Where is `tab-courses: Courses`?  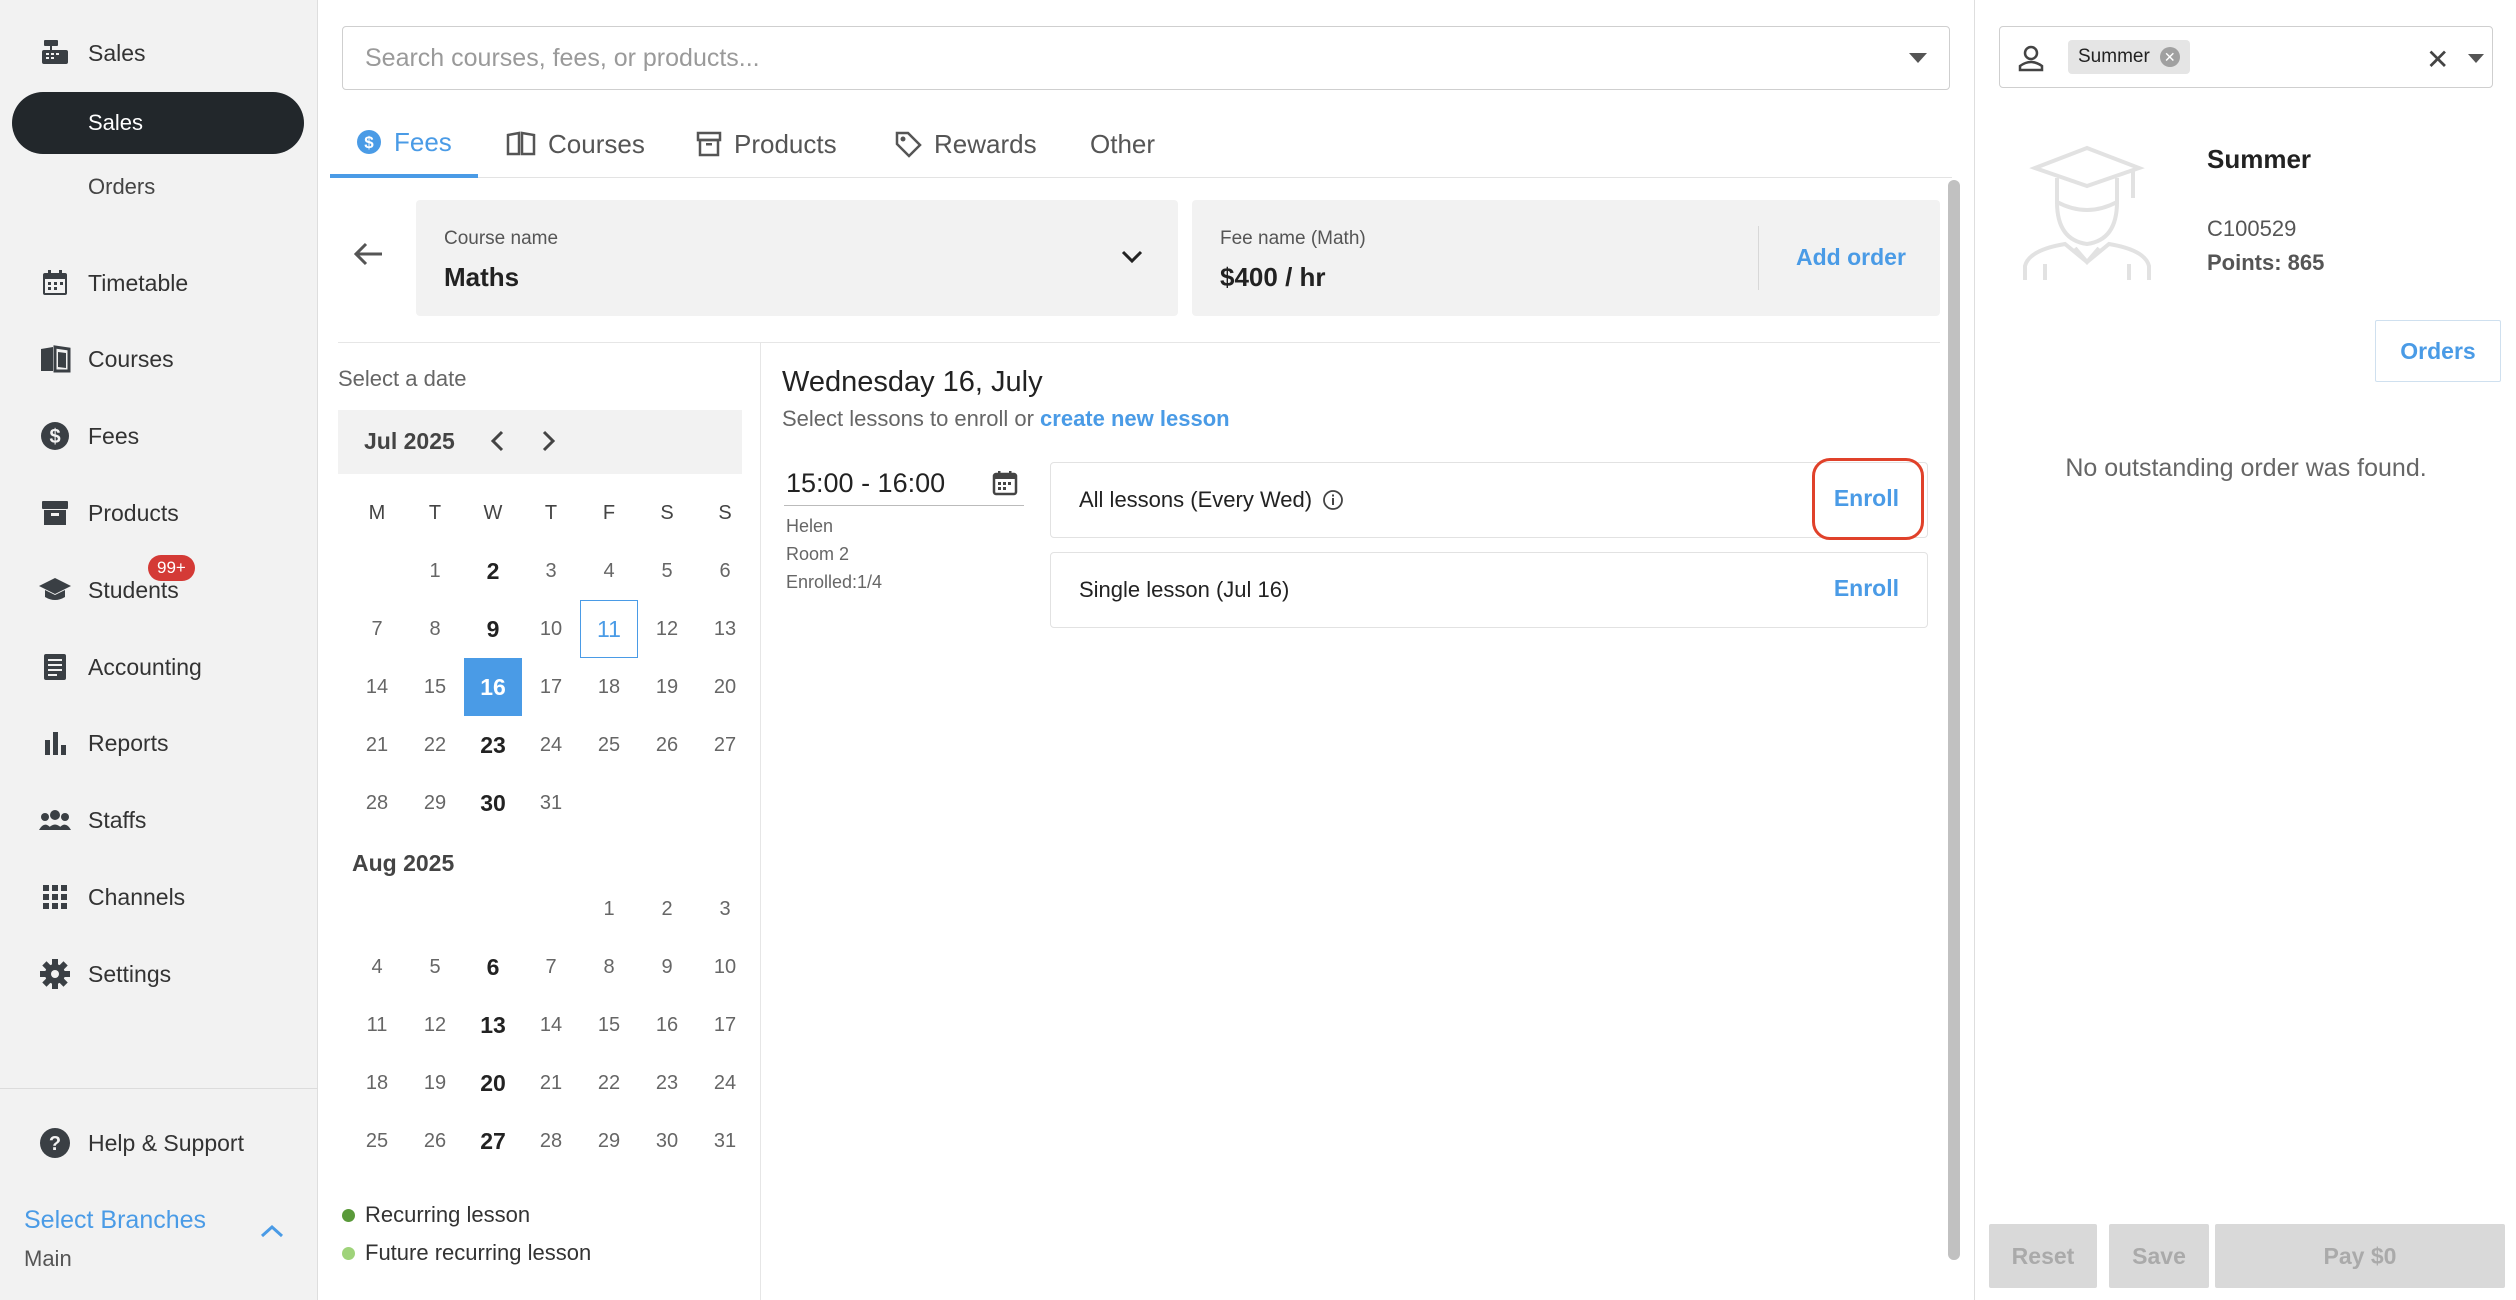
tab-courses: Courses is located at coordinates (575, 144).